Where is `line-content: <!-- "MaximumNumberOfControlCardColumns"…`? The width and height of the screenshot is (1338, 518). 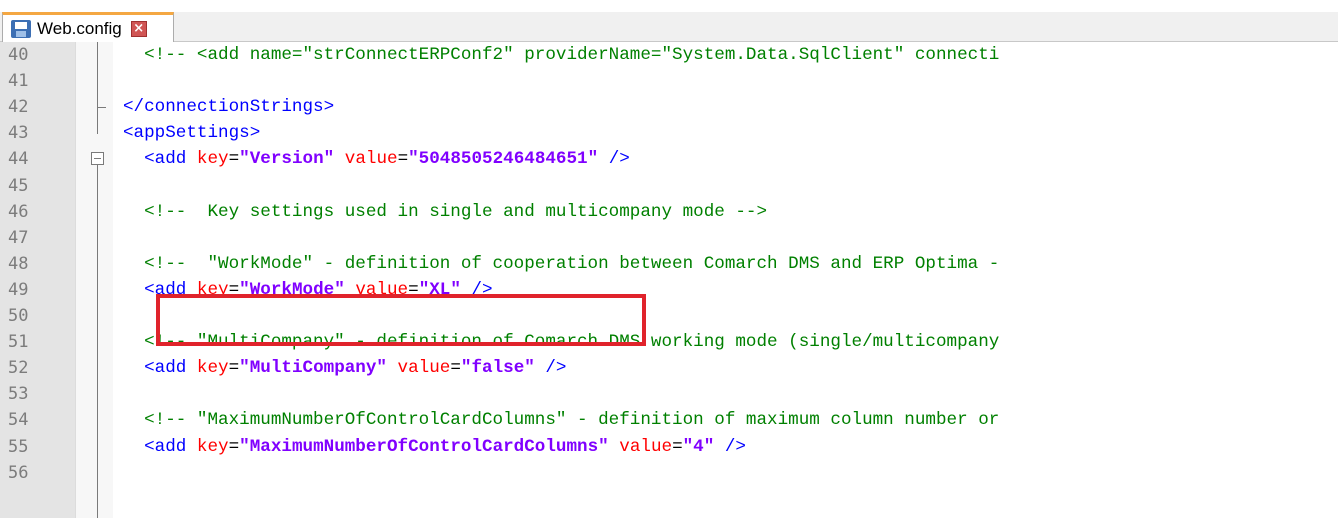
line-content: <!-- "MaximumNumberOfControlCardColumns"… is located at coordinates (561, 420).